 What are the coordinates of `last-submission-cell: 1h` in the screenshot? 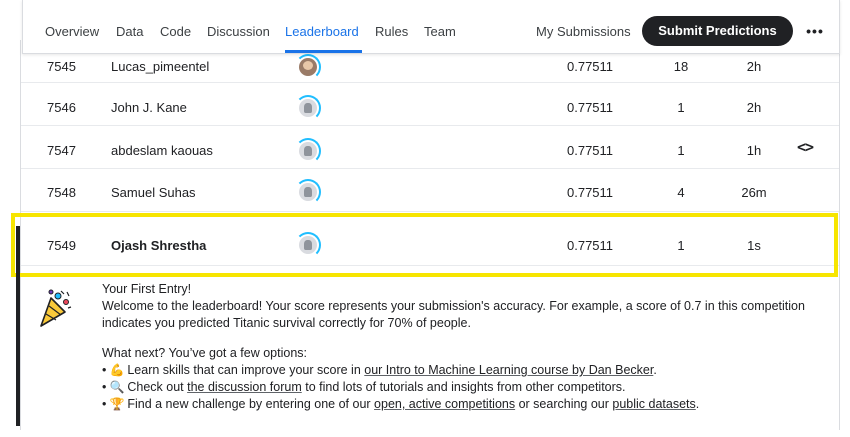 It's located at (754, 150).